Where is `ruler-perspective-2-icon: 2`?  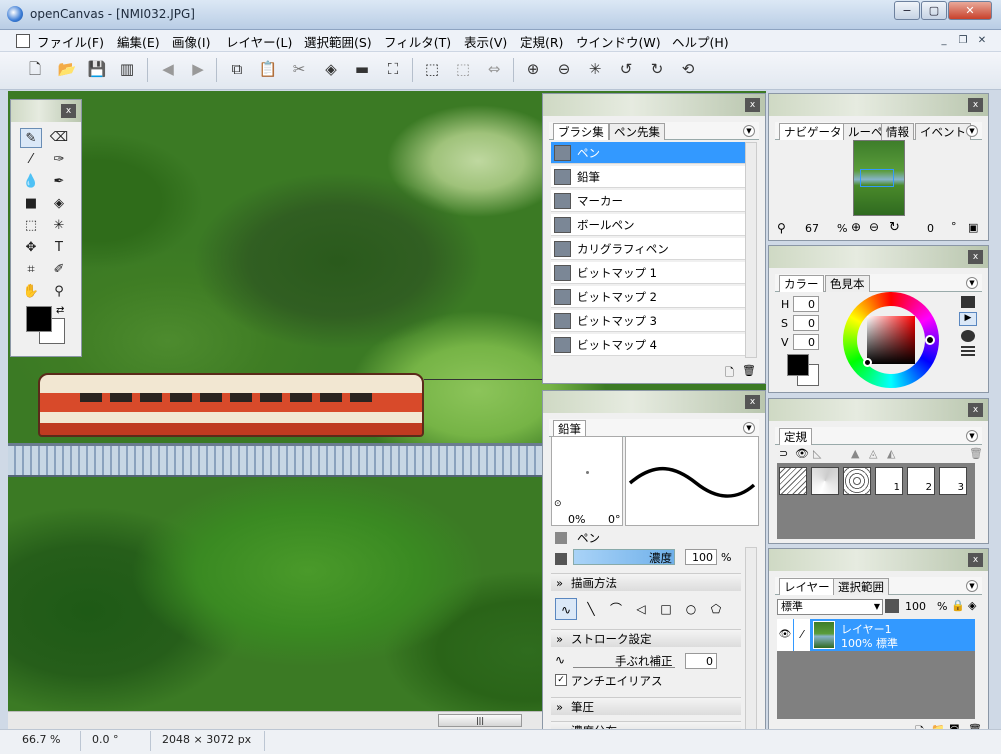
ruler-perspective-2-icon: 2 is located at coordinates (921, 481).